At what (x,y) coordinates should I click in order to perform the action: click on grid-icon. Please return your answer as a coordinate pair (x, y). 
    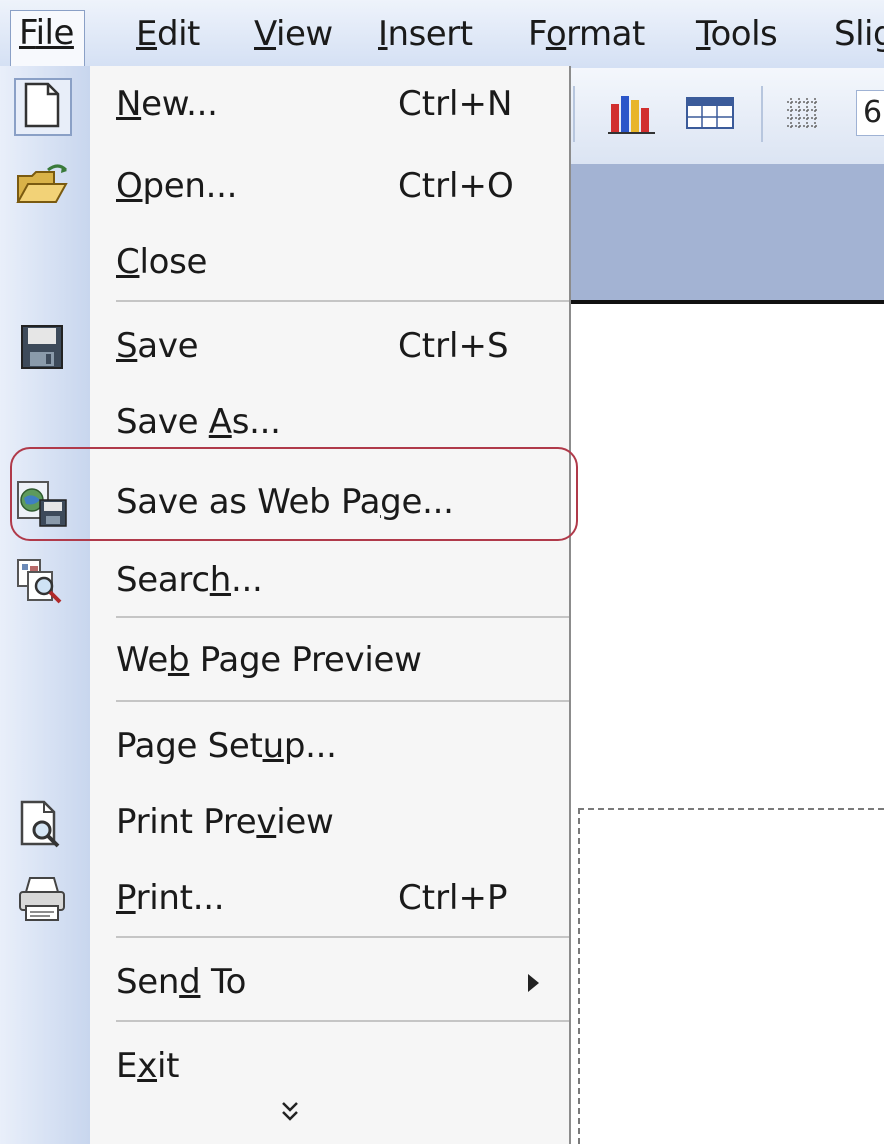
    Looking at the image, I should click on (808, 113).